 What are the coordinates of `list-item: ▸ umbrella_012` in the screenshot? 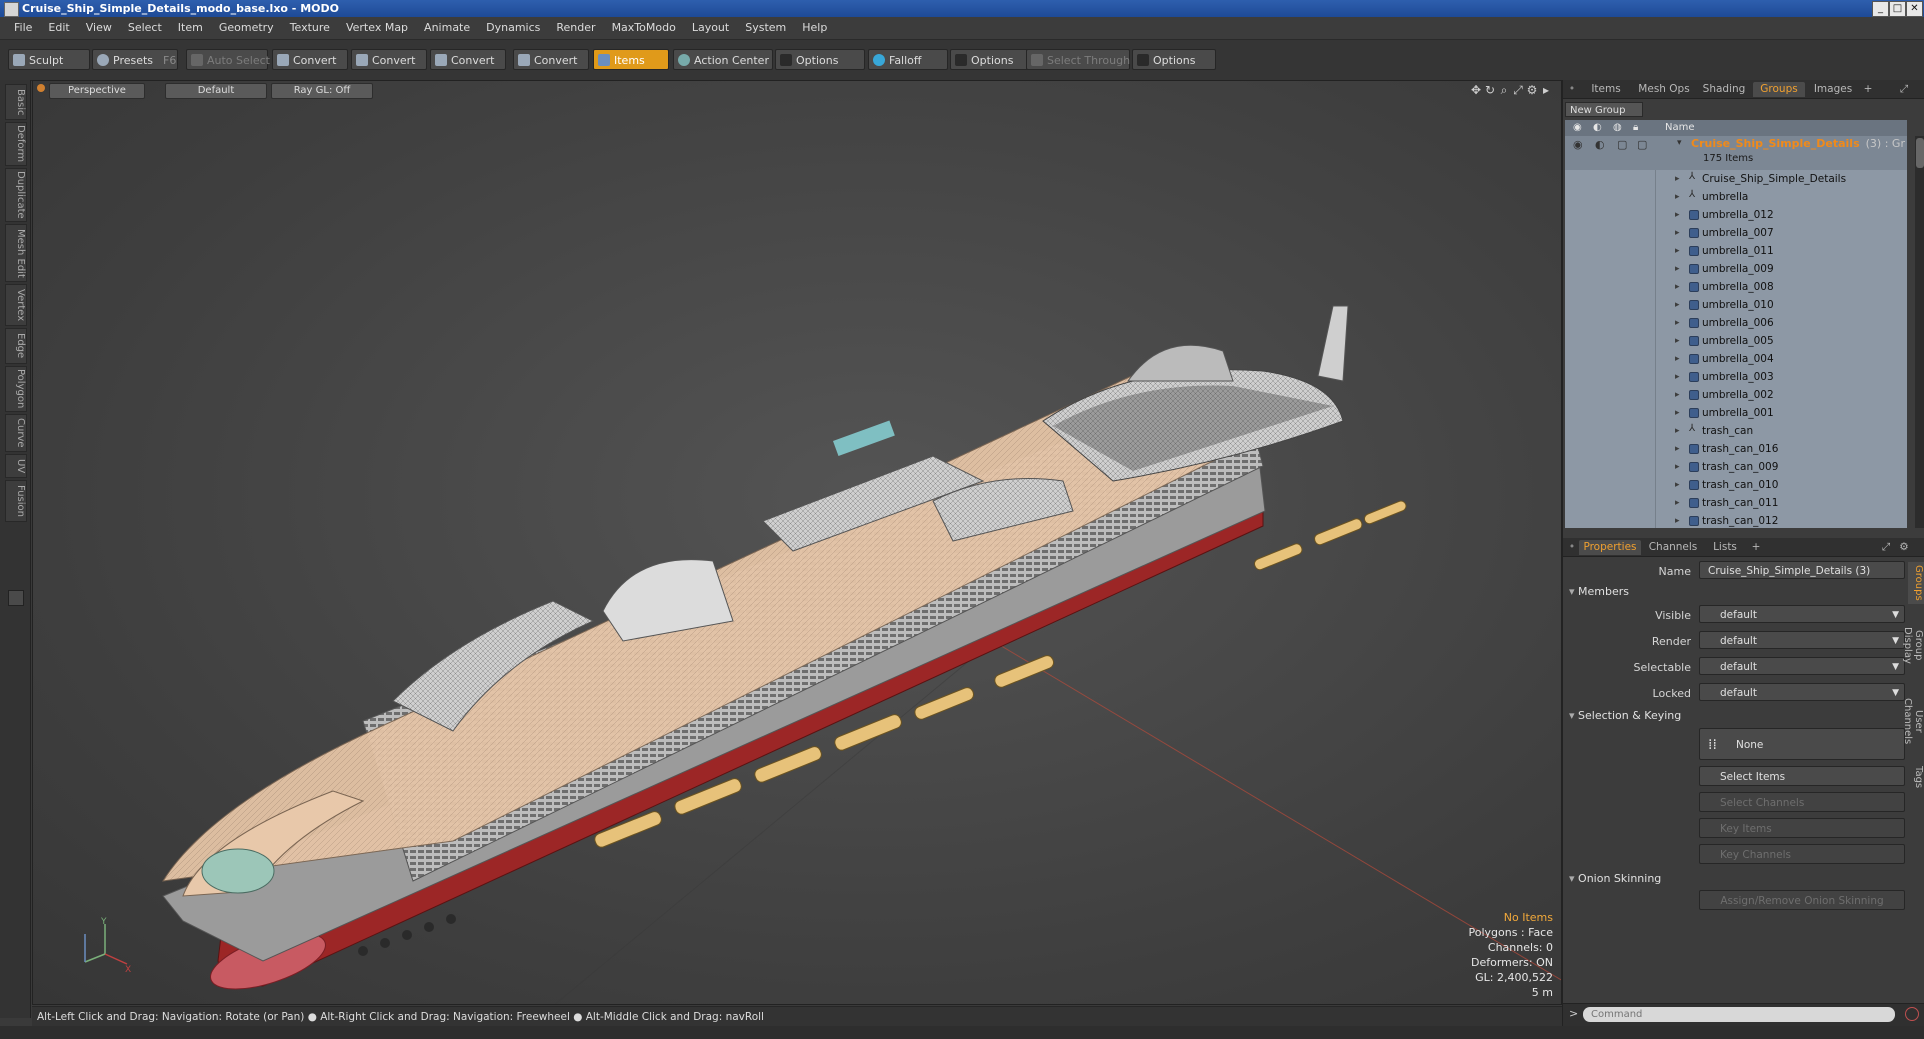 It's located at (1736, 215).